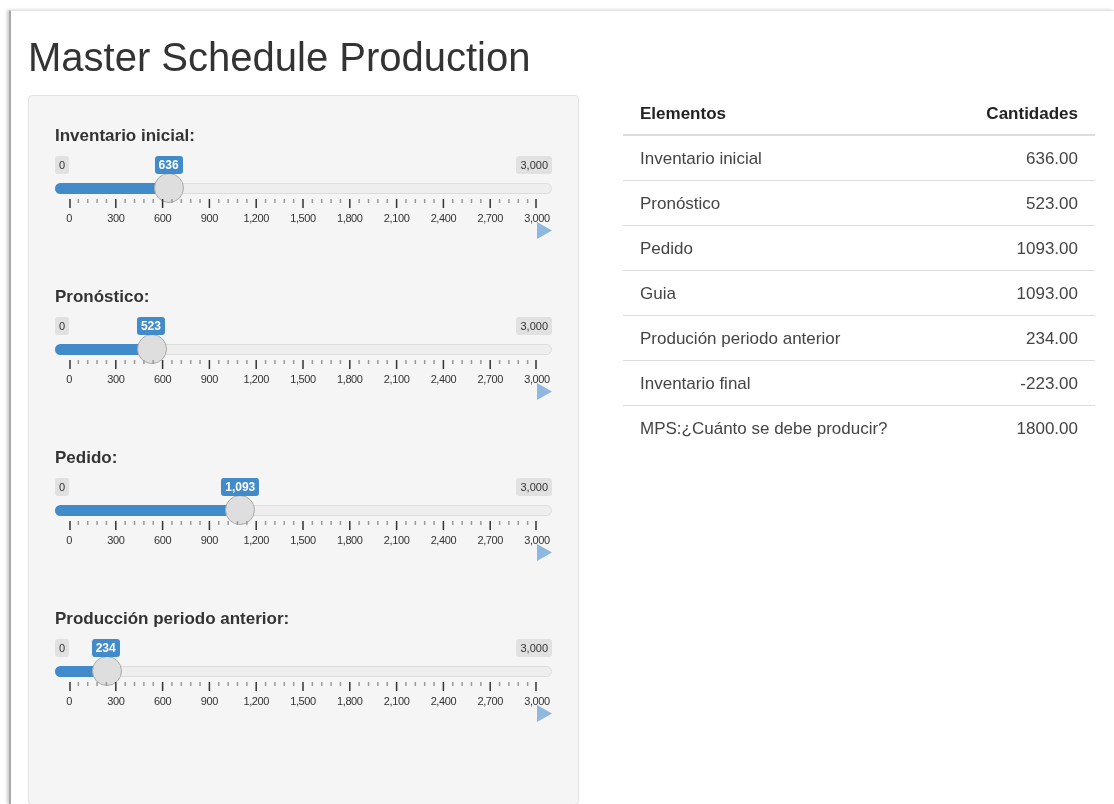 This screenshot has height=804, width=1114. What do you see at coordinates (168, 165) in the screenshot?
I see `value-badge: 636` at bounding box center [168, 165].